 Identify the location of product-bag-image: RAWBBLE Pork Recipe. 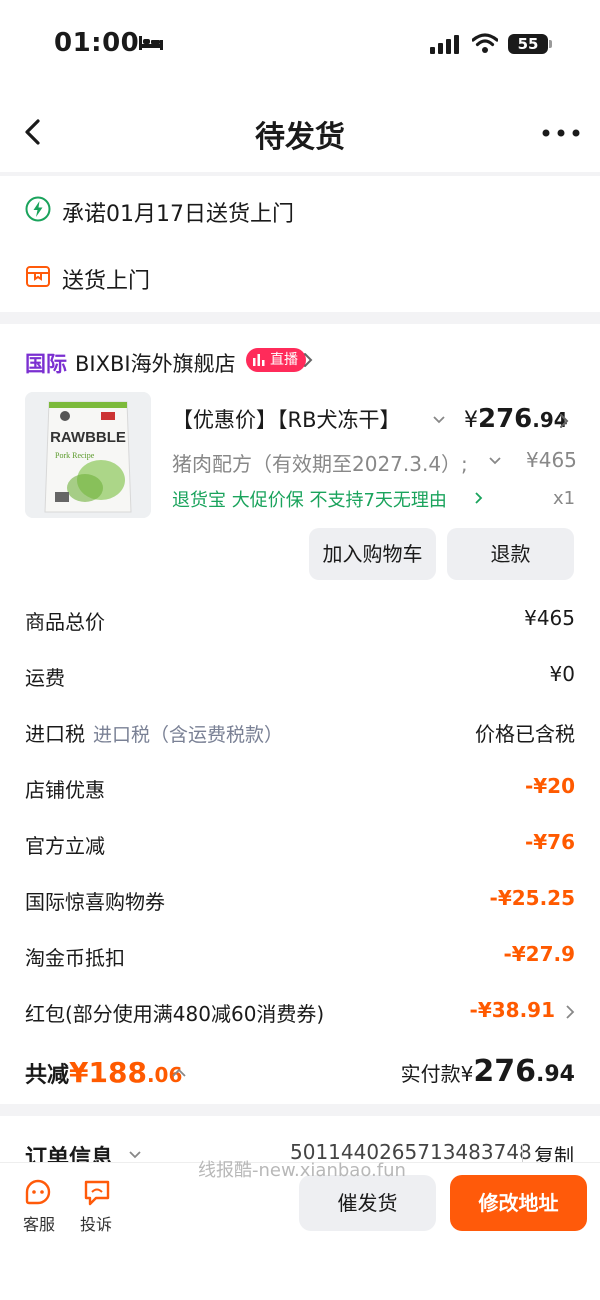
(88, 455).